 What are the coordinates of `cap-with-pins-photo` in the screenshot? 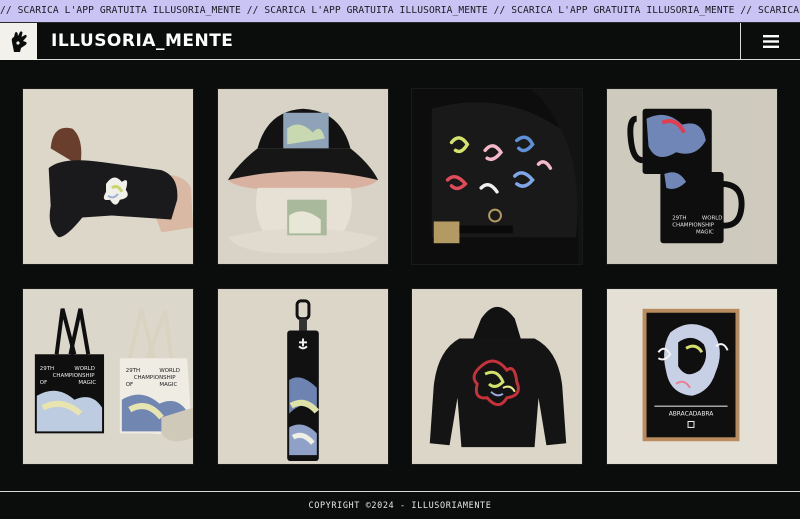 It's located at (497, 176).